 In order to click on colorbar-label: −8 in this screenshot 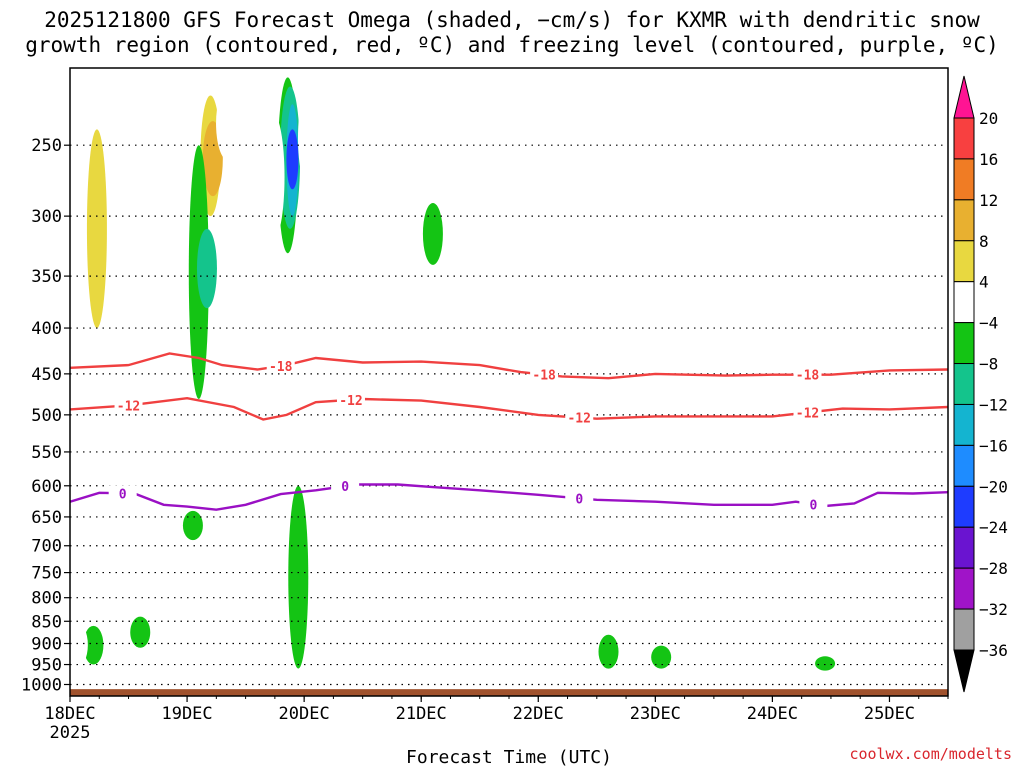, I will do `click(988, 364)`.